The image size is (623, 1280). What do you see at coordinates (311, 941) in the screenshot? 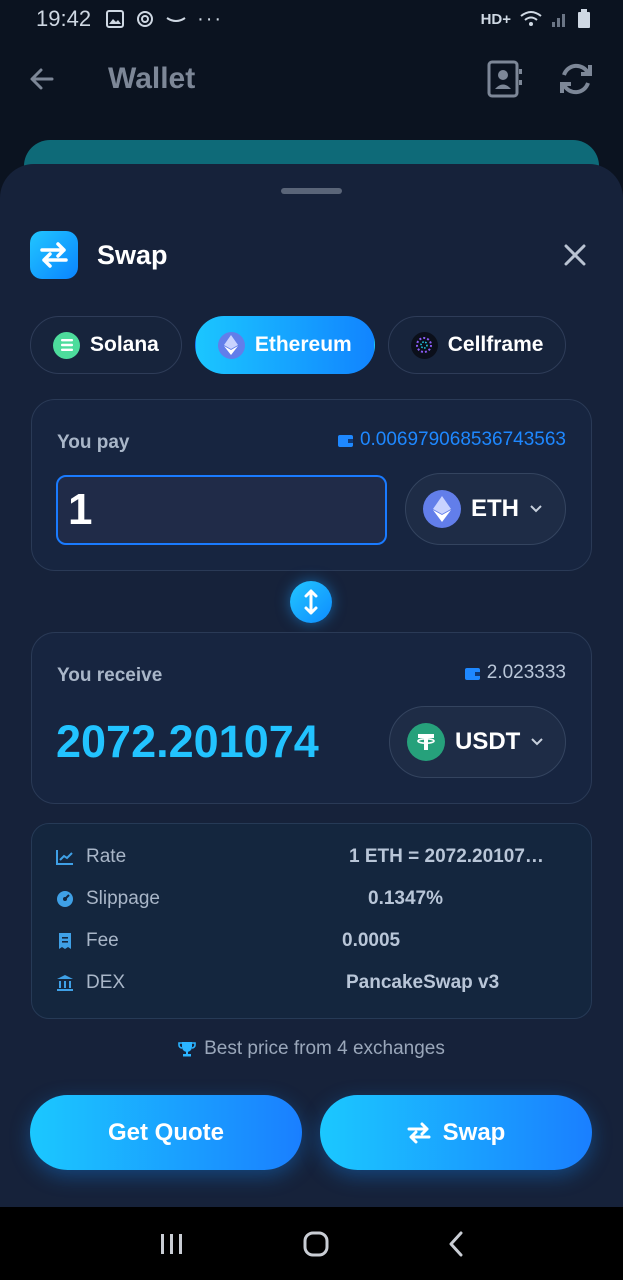
I see `fee-row: Fee 0.0005` at bounding box center [311, 941].